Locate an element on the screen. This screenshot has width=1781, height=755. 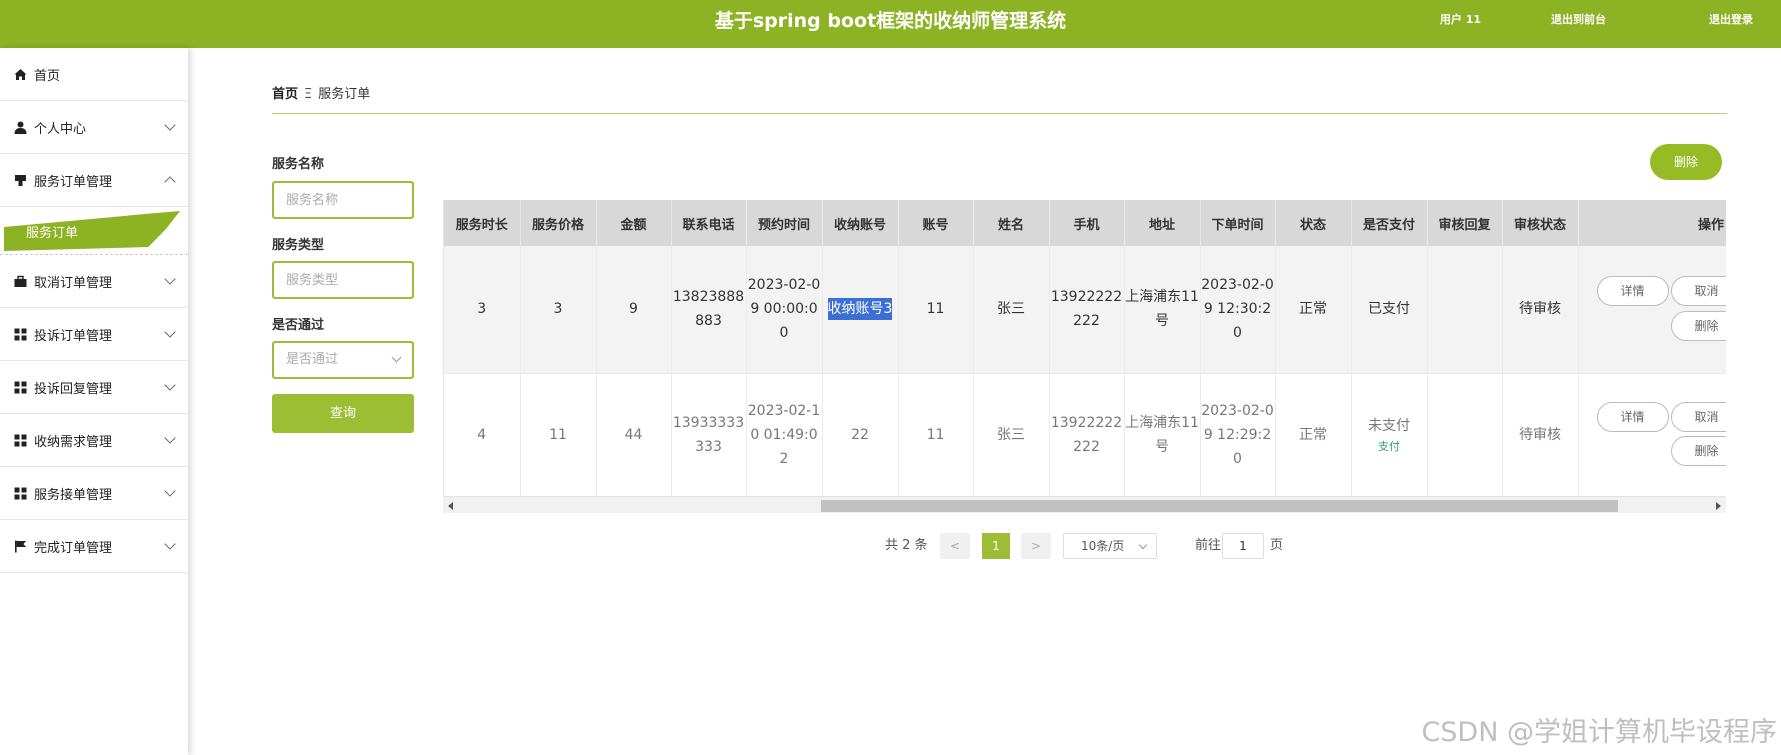
column-header: 预约时间 is located at coordinates (784, 223).